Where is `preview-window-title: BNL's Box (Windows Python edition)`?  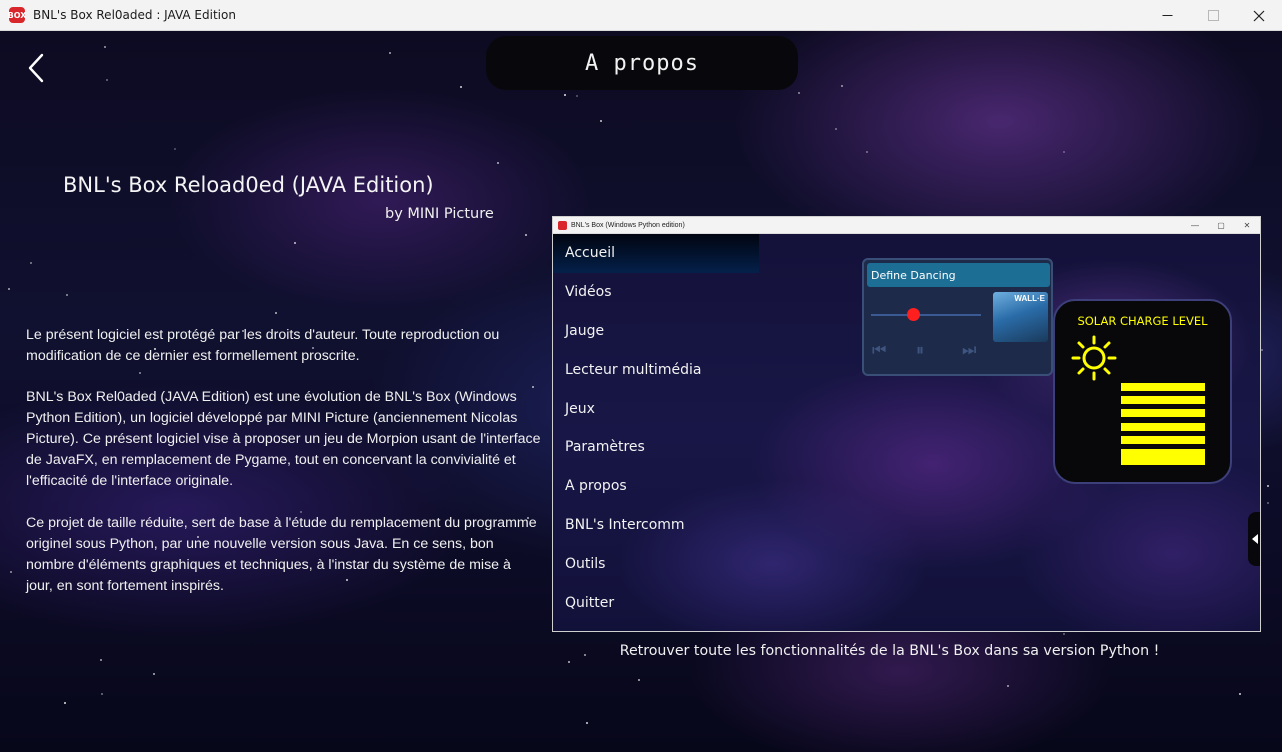
preview-window-title: BNL's Box (Windows Python edition) is located at coordinates (628, 225).